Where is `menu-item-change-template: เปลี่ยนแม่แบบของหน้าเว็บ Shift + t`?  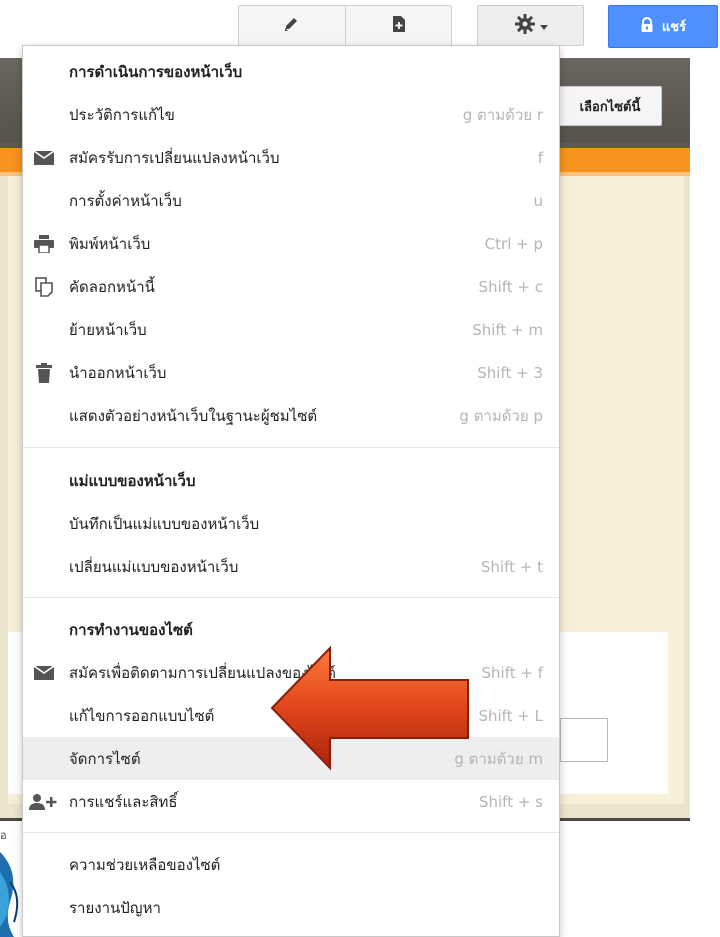 menu-item-change-template: เปลี่ยนแม่แบบของหน้าเว็บ Shift + t is located at coordinates (291, 566).